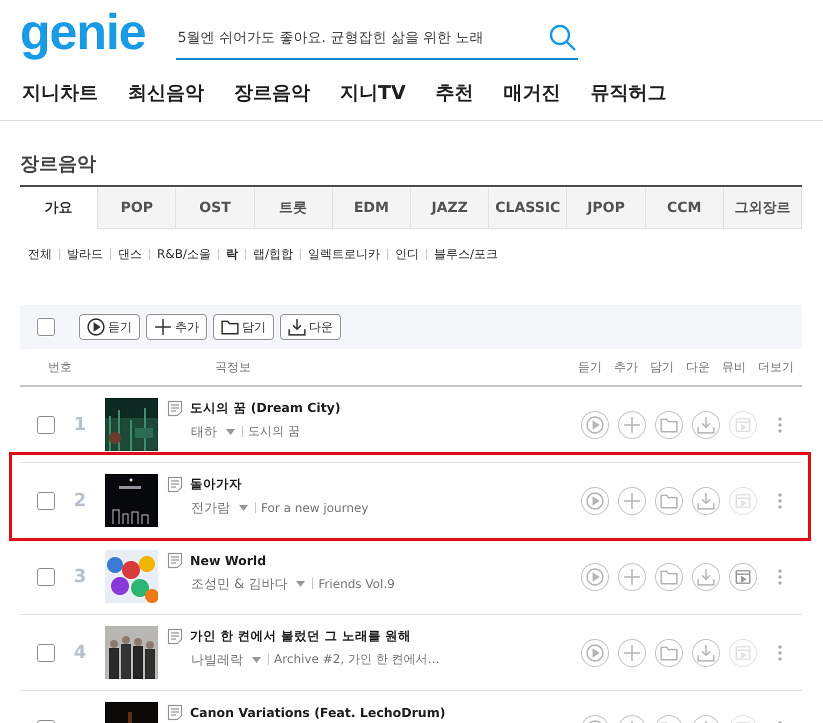  I want to click on rank-number: 1, so click(80, 424).